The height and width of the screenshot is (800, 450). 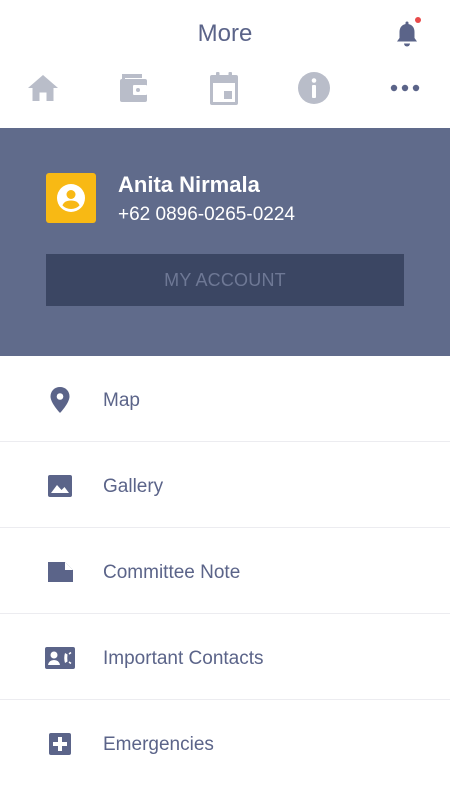 I want to click on menu-item-map: Map, so click(x=225, y=399).